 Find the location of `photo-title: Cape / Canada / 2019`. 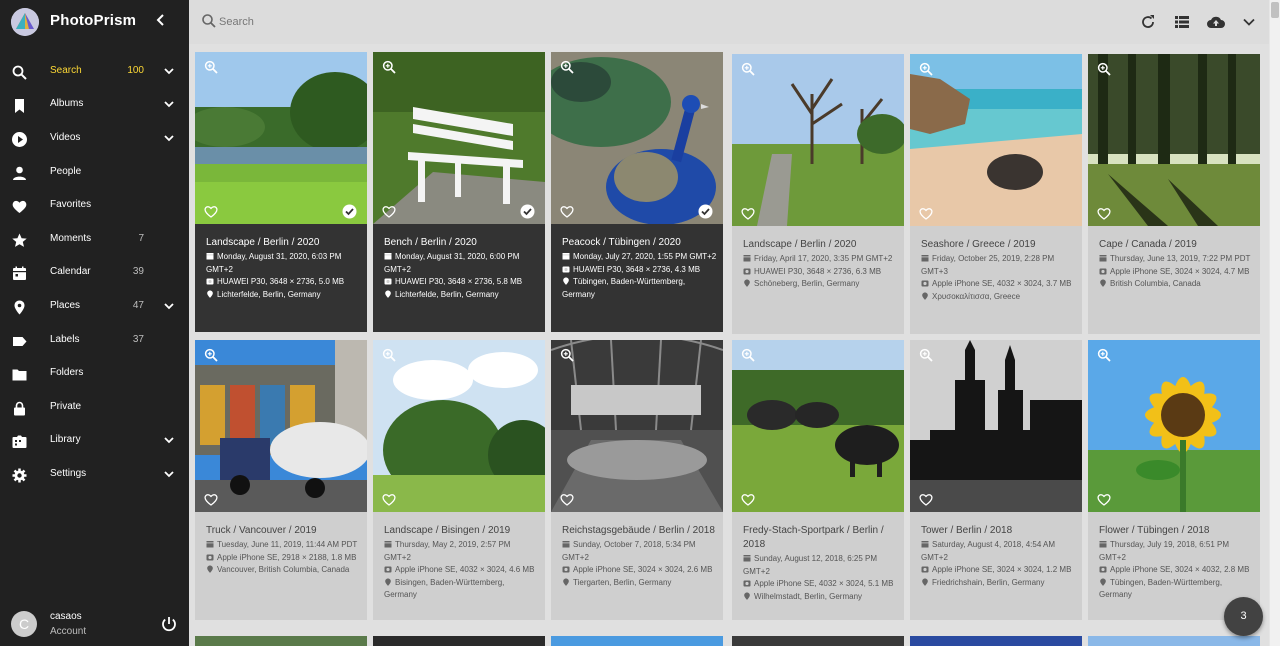

photo-title: Cape / Canada / 2019 is located at coordinates (1176, 245).